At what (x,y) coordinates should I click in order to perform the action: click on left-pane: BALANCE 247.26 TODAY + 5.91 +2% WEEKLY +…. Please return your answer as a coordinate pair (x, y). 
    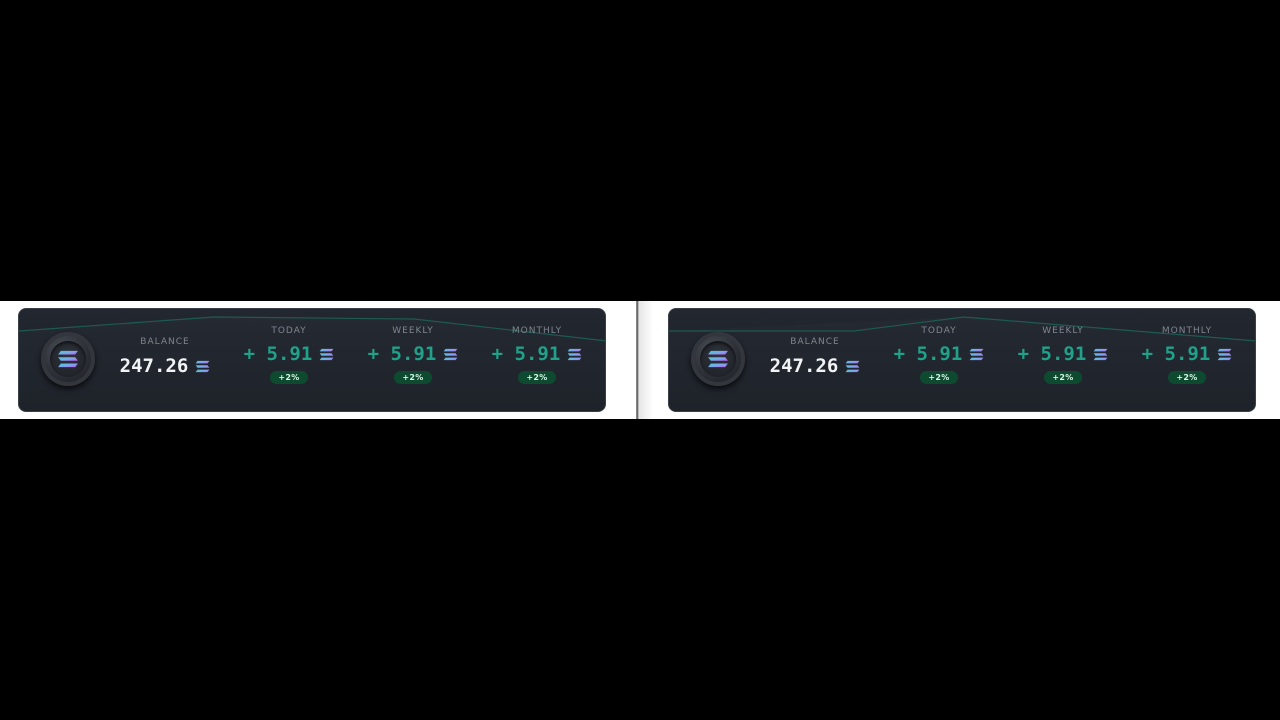
    Looking at the image, I should click on (318, 360).